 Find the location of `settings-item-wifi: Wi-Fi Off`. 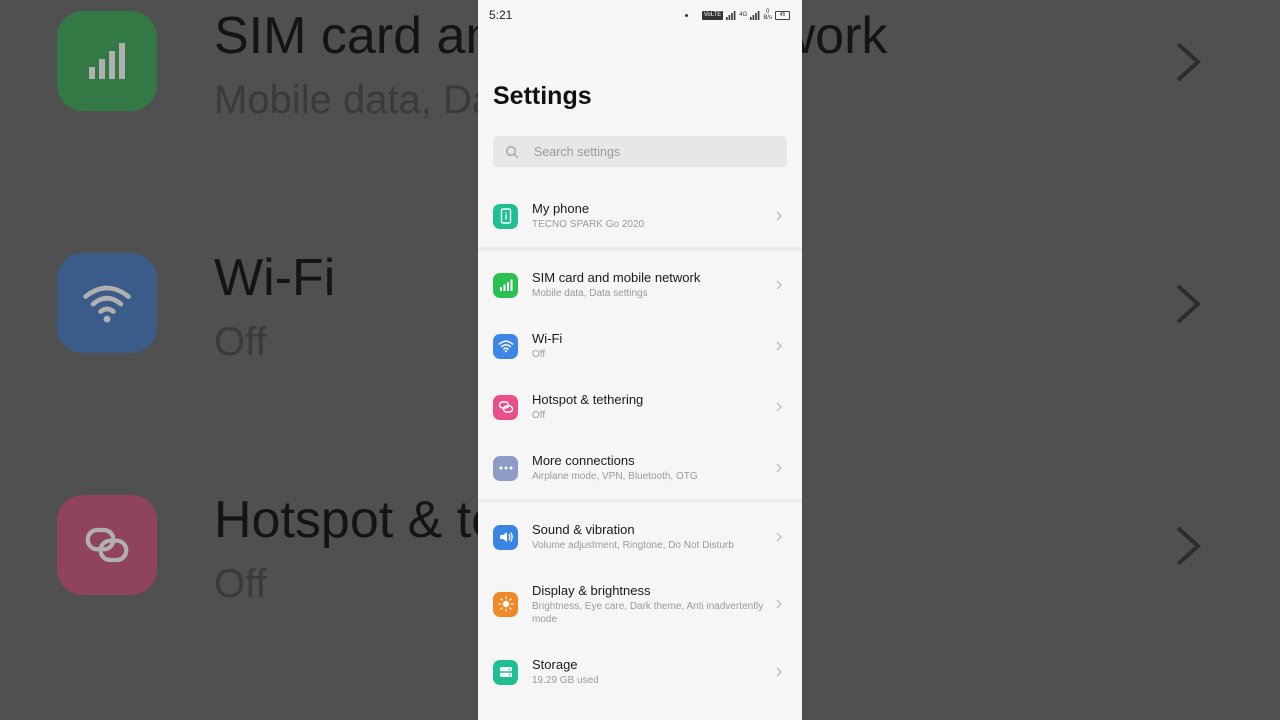

settings-item-wifi: Wi-Fi Off is located at coordinates (640, 346).